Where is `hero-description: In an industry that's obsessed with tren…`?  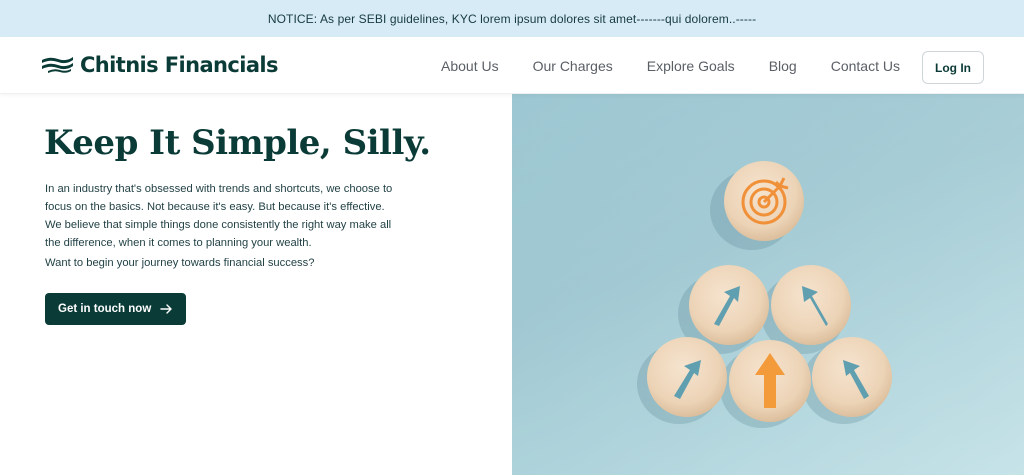
hero-description: In an industry that's obsessed with tren… is located at coordinates (219, 216).